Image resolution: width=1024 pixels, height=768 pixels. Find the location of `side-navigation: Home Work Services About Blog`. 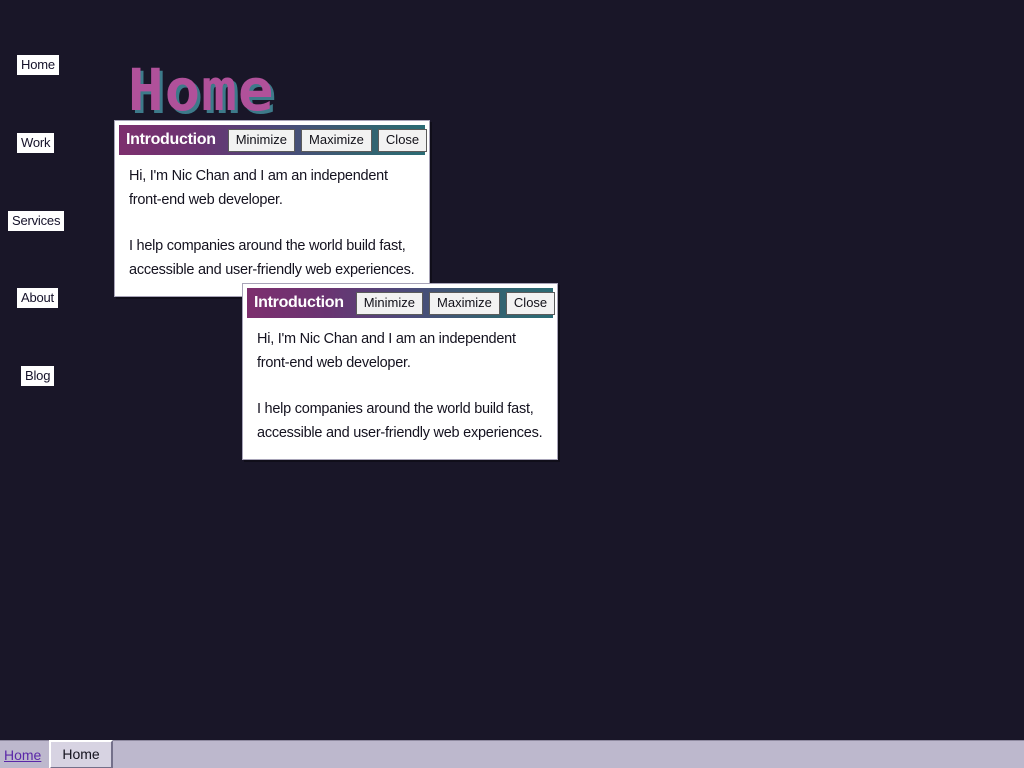

side-navigation: Home Work Services About Blog is located at coordinates (55, 370).